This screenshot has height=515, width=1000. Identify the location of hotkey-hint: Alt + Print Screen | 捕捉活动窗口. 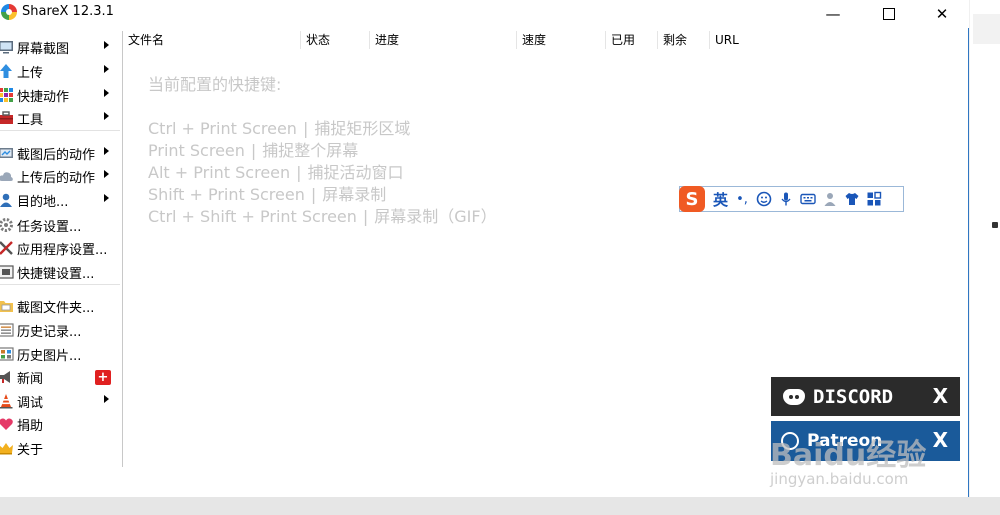
(276, 171).